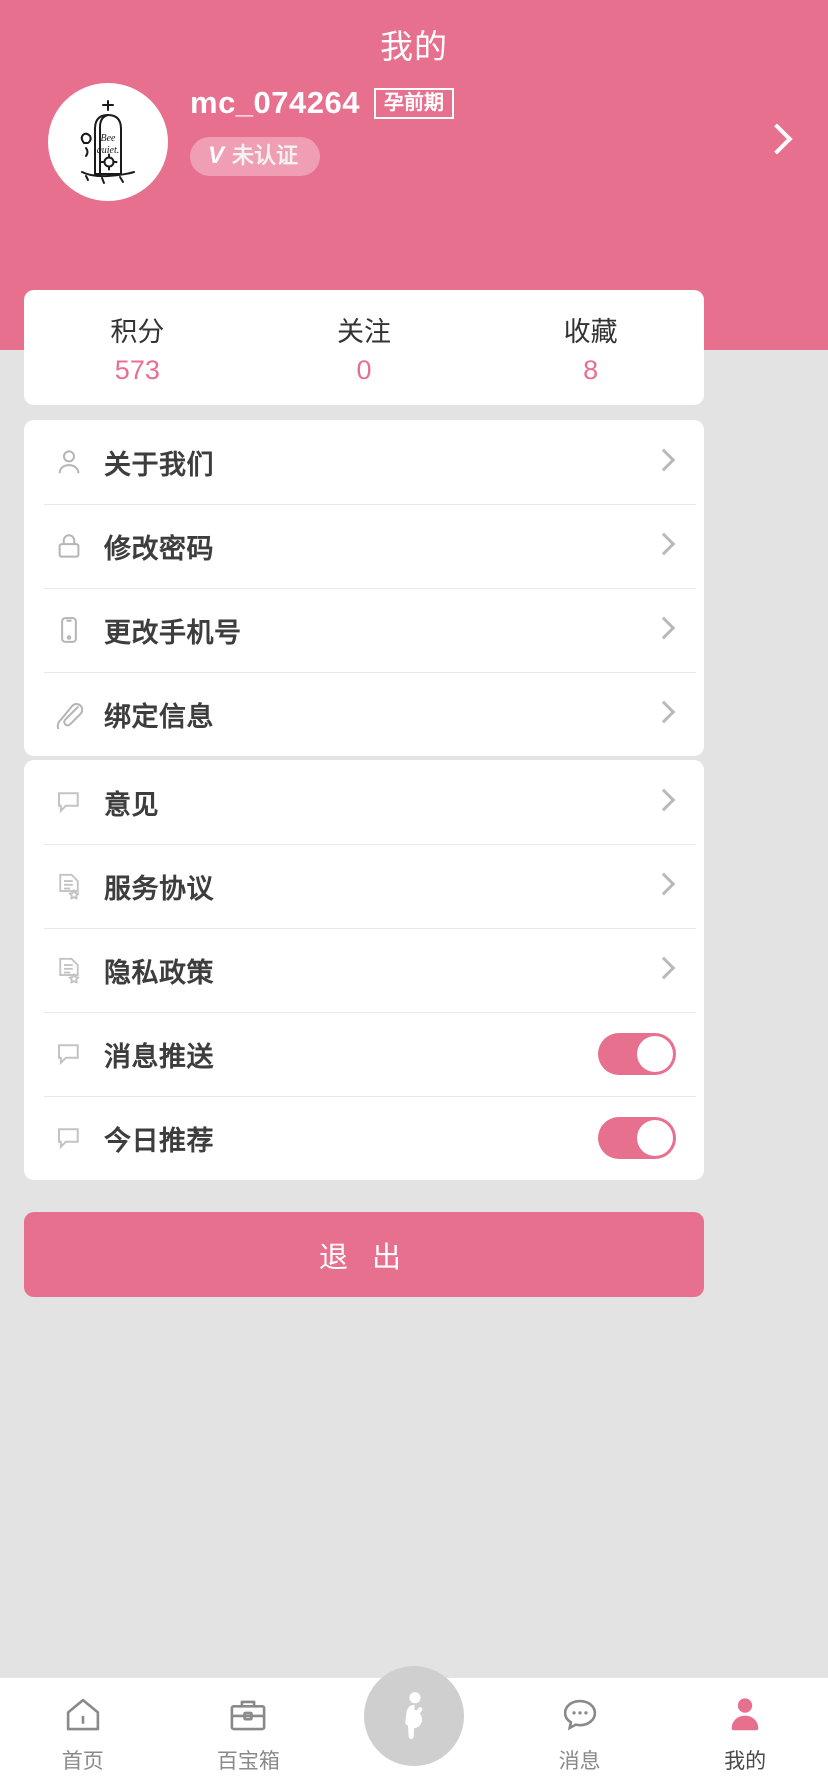  I want to click on menu-item-label: 隐私政策, so click(159, 972).